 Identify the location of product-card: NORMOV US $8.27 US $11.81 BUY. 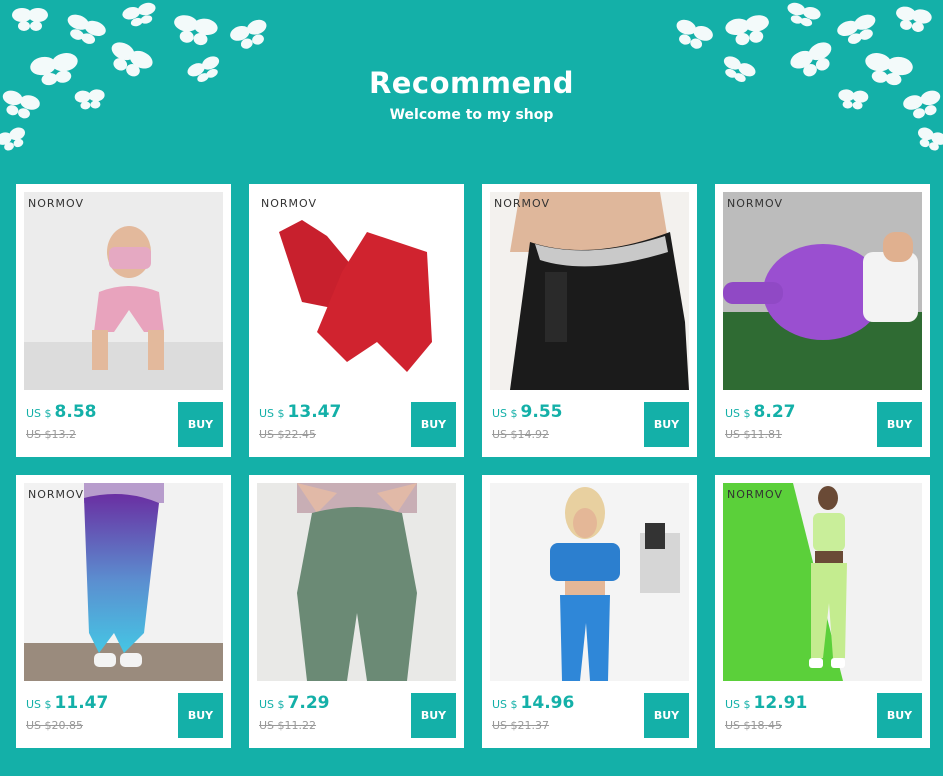
(822, 320).